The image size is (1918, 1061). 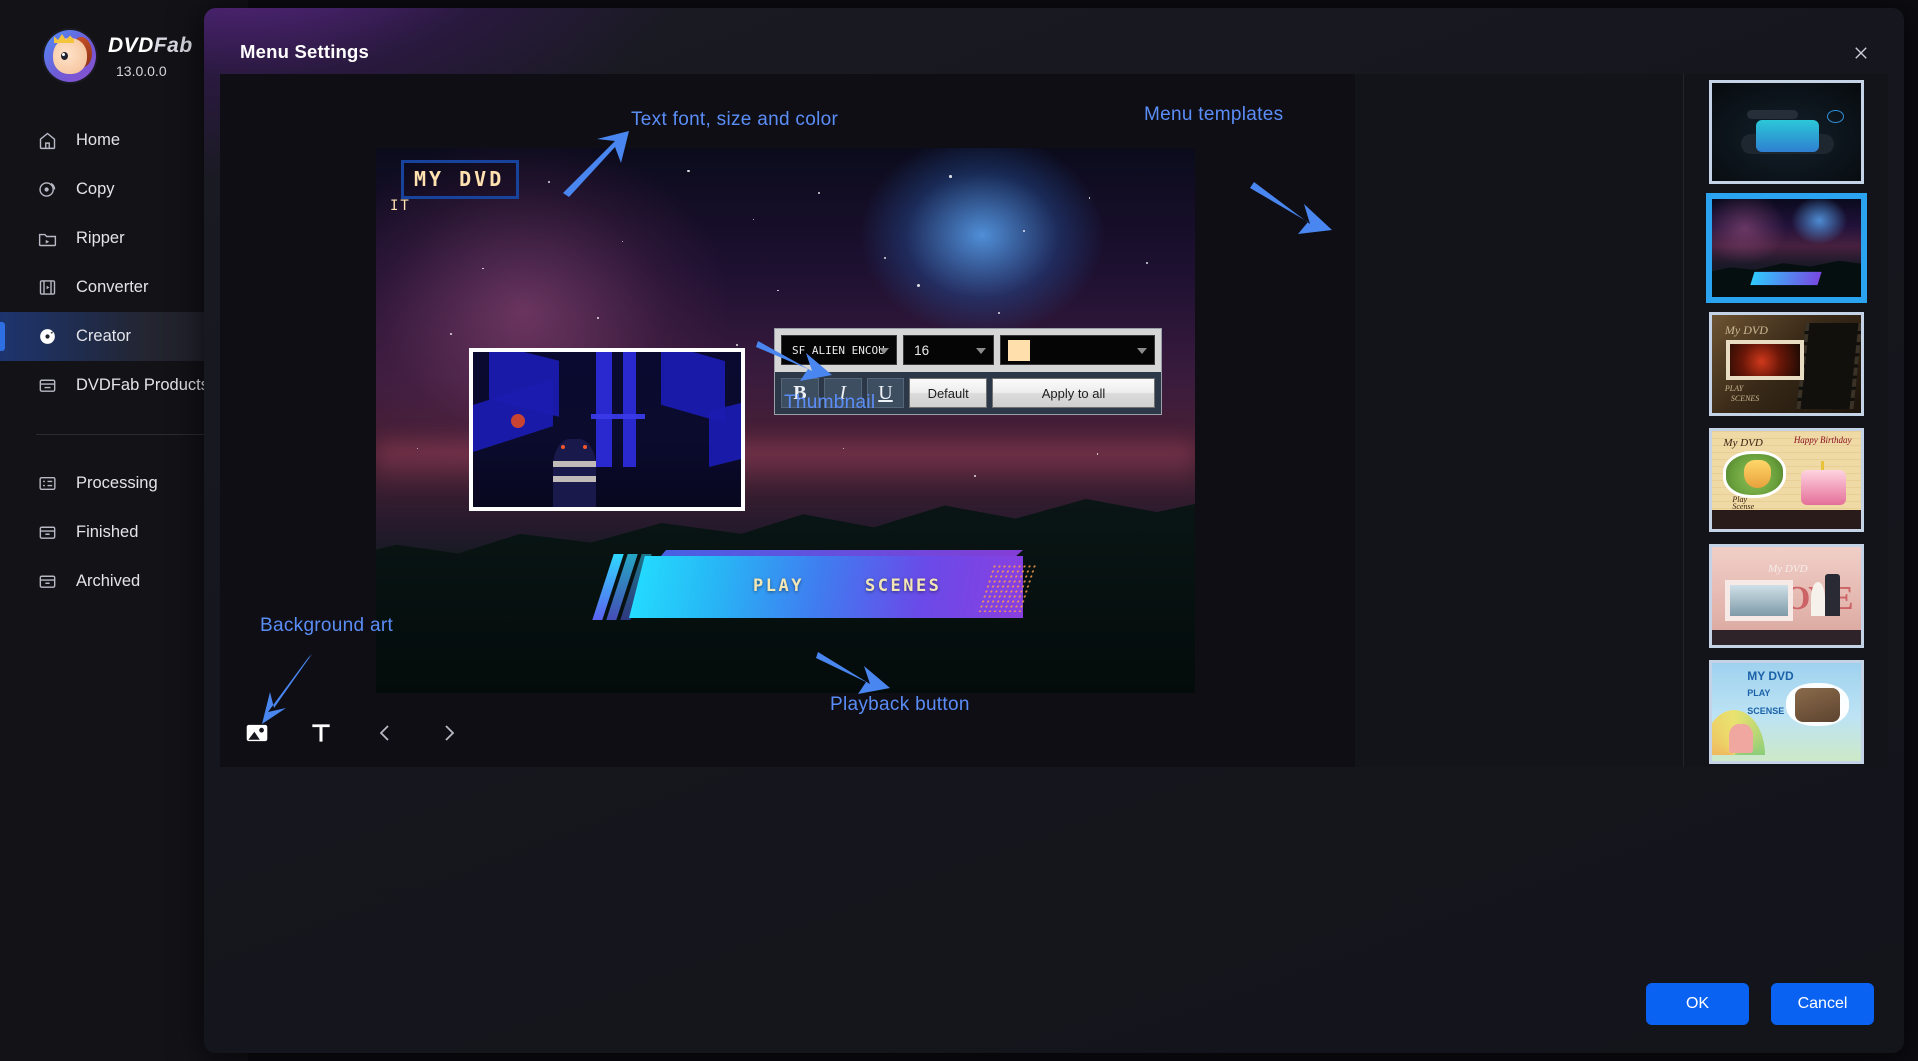 What do you see at coordinates (1018, 350) in the screenshot?
I see `color-swatch` at bounding box center [1018, 350].